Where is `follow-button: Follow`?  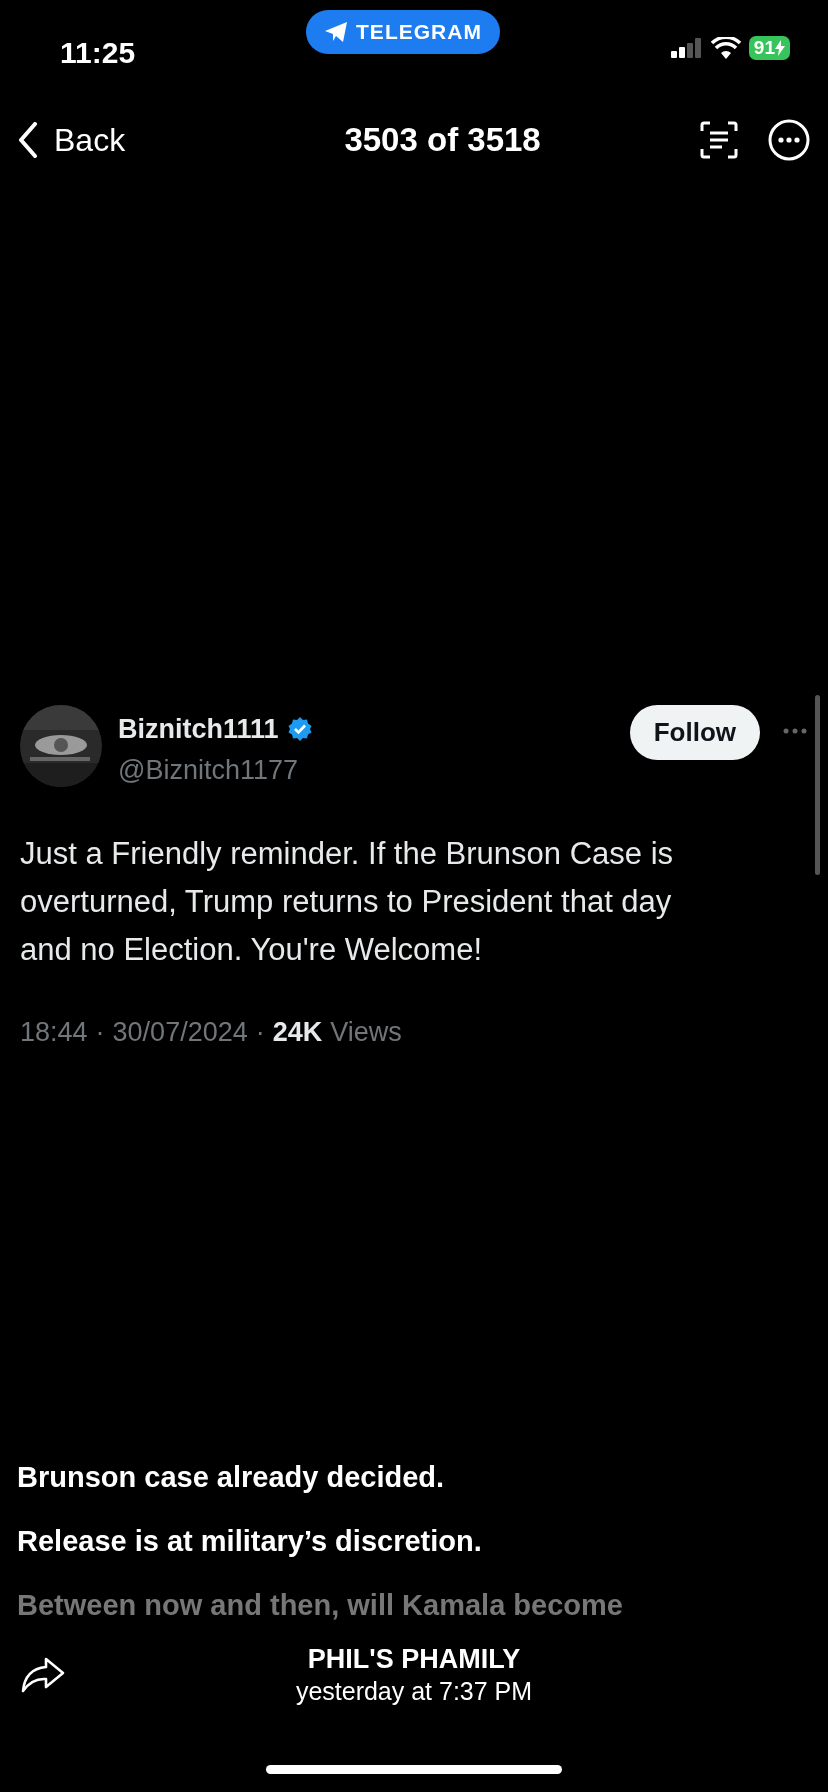
follow-button: Follow is located at coordinates (694, 732).